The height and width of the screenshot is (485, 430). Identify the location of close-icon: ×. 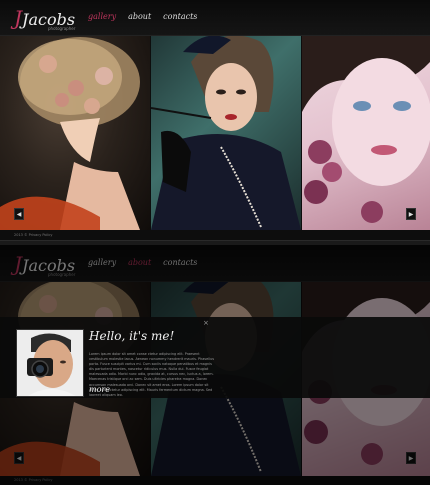
(206, 323).